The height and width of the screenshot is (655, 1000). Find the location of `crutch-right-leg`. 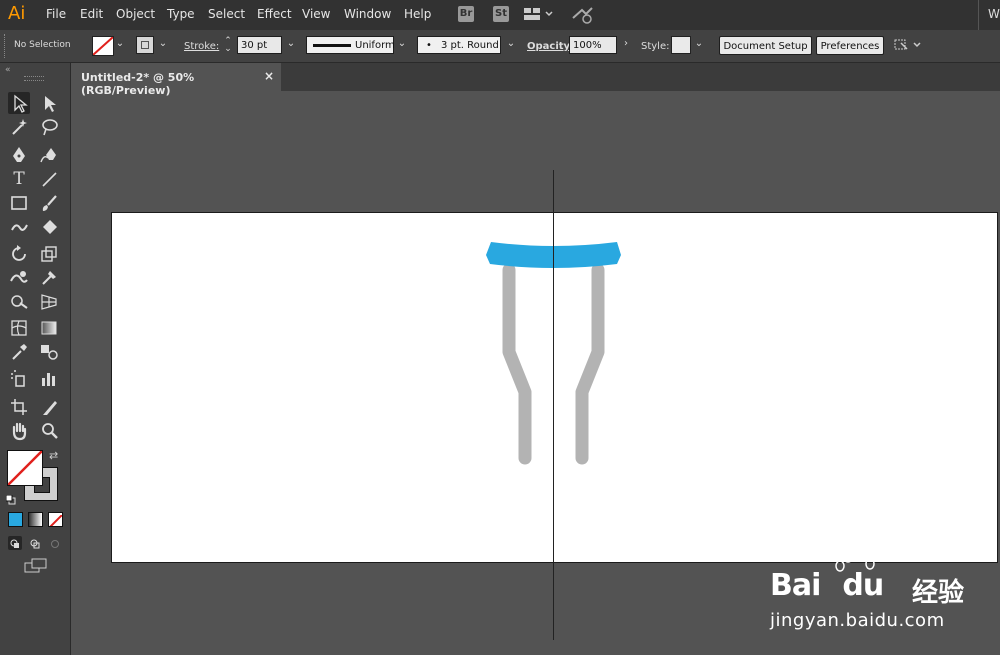

crutch-right-leg is located at coordinates (590, 364).